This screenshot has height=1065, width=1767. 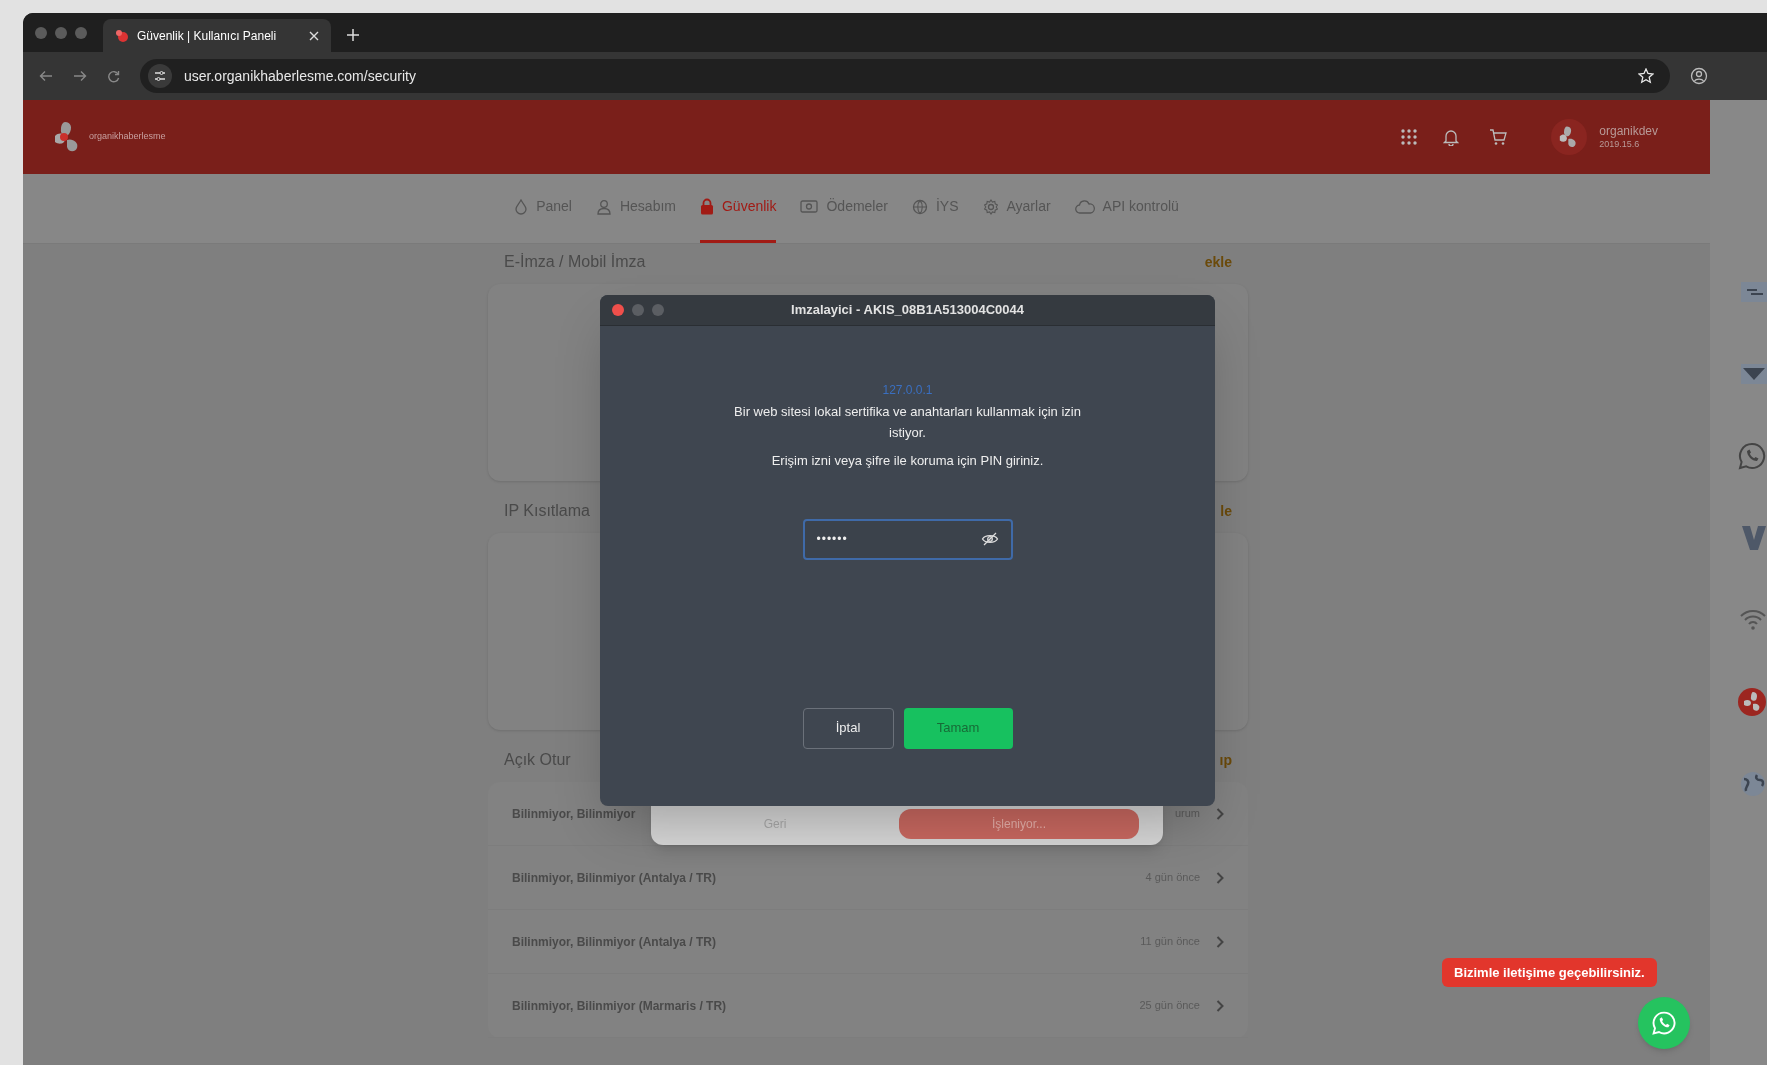 I want to click on dialog-title: Imzalayici - AKIS_08B1A513004C0044, so click(x=907, y=310).